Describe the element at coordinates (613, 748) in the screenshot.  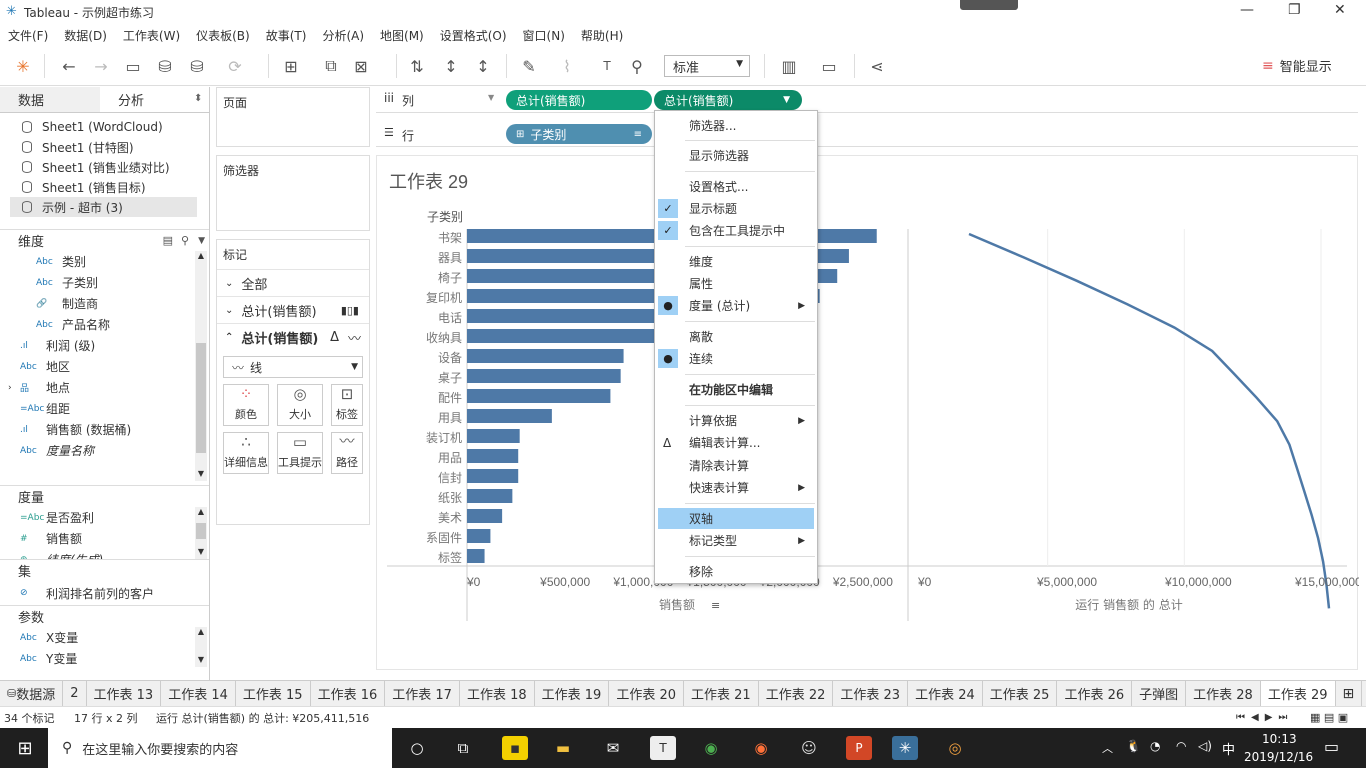
I see `mail-icon: ✉` at that location.